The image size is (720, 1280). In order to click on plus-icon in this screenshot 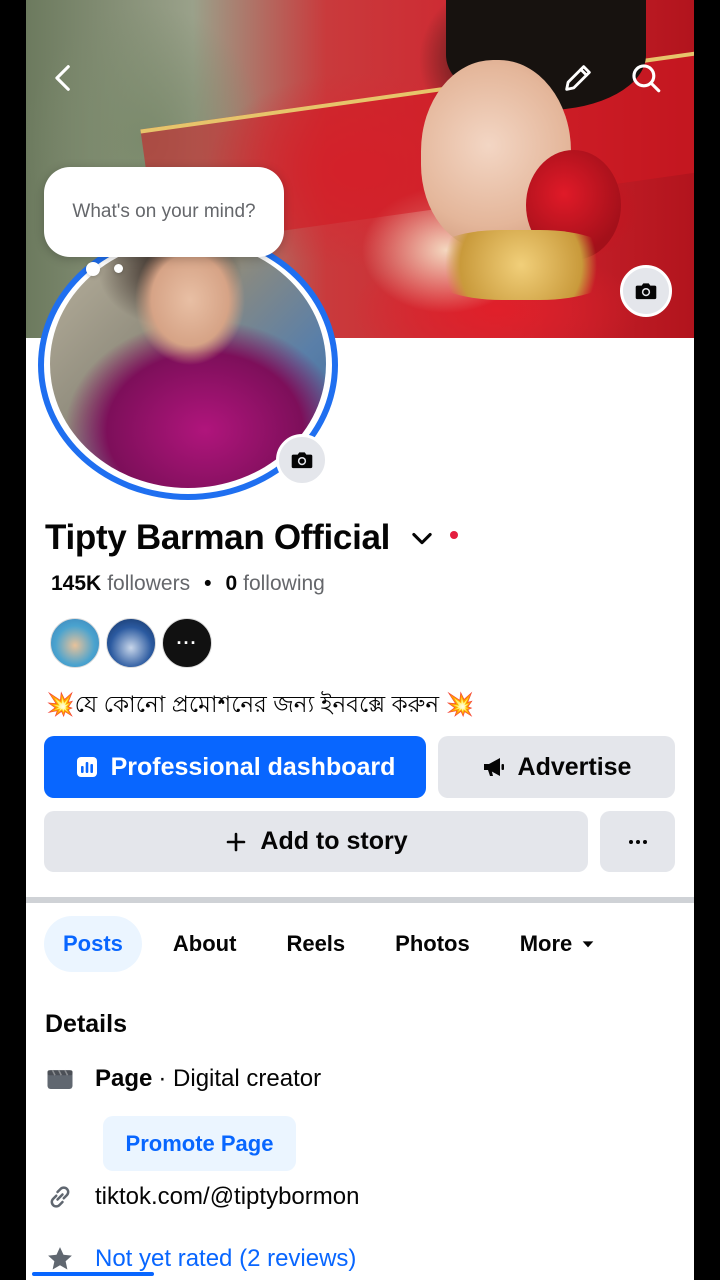, I will do `click(236, 841)`.